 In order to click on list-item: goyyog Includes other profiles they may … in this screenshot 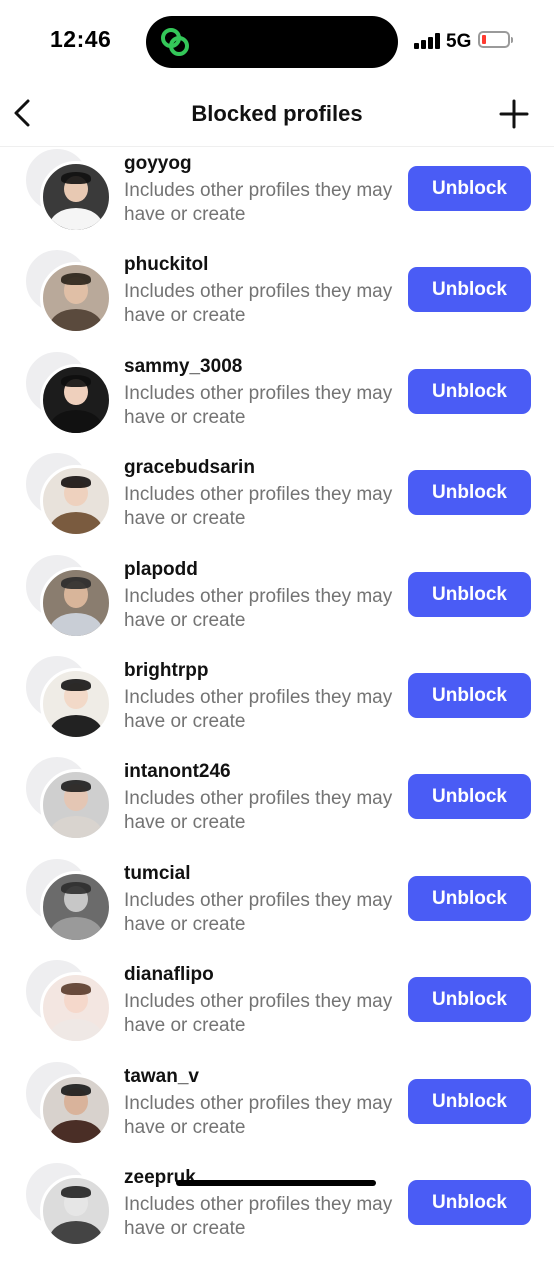, I will do `click(277, 197)`.